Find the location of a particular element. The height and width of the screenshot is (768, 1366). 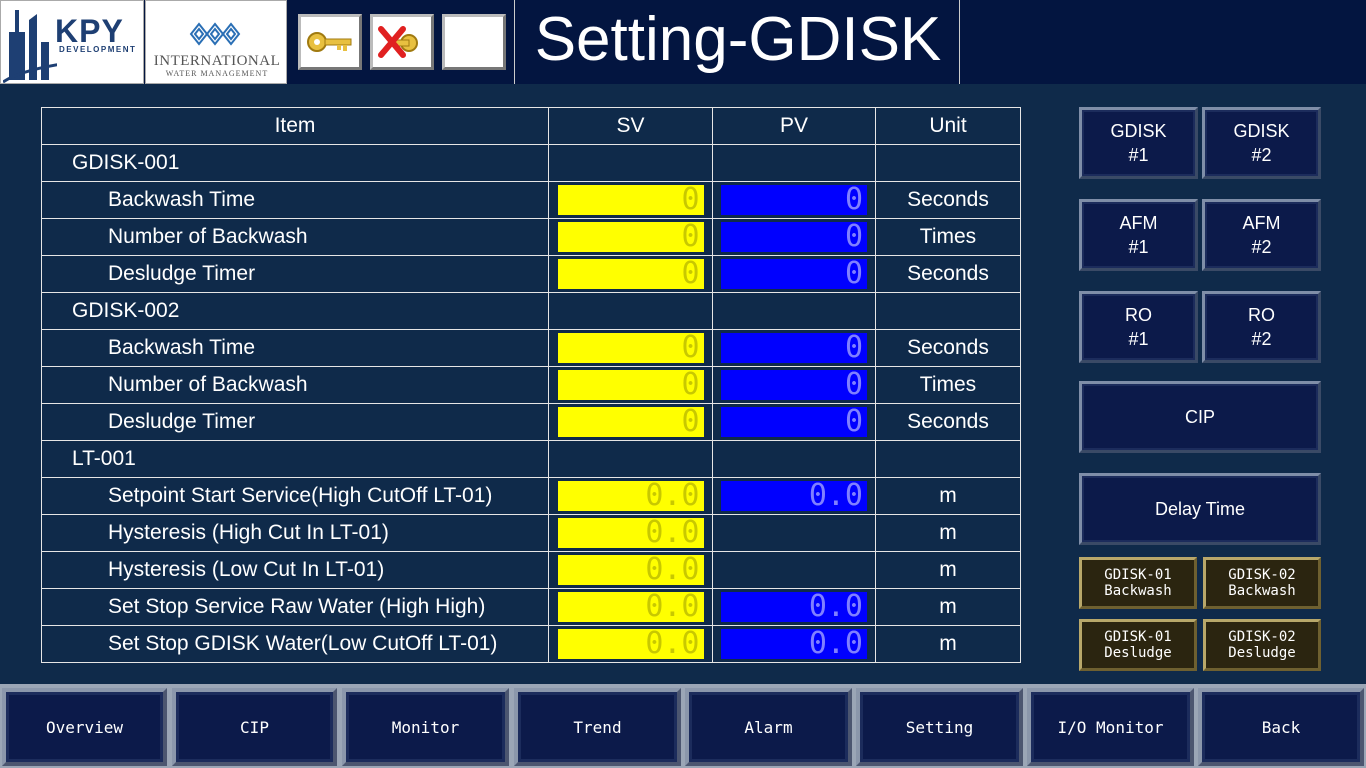

nav-cip-button: CIP is located at coordinates (254, 727).